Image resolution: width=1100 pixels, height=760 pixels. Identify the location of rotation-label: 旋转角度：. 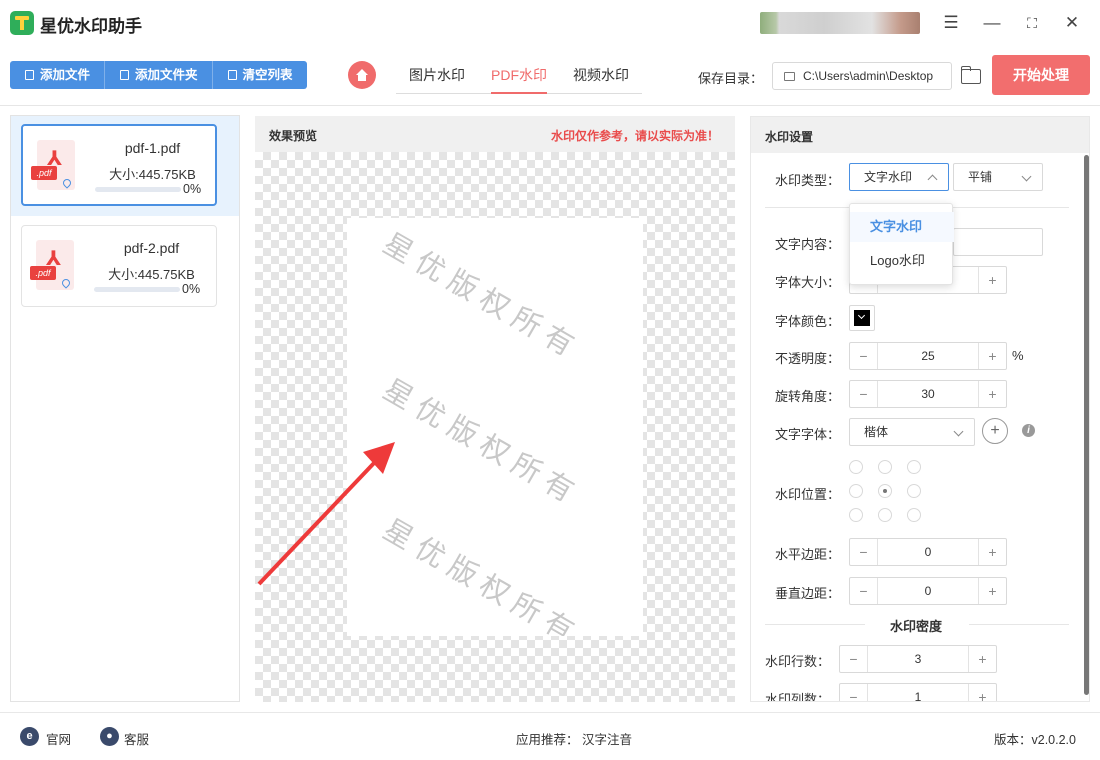
(808, 396).